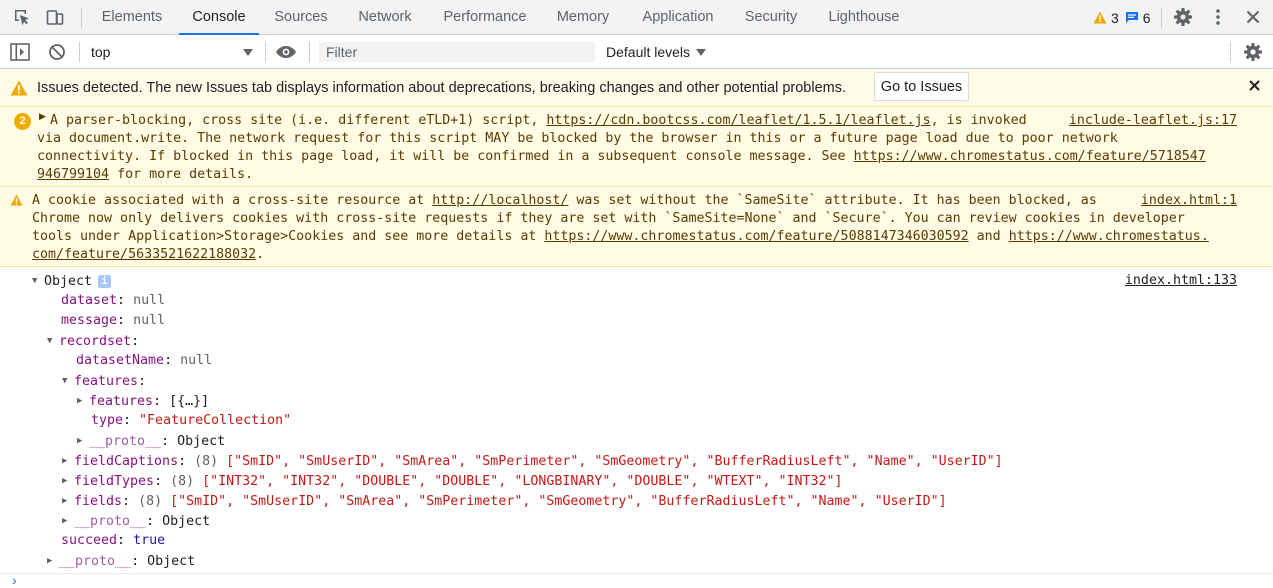  I want to click on log-levels-dropdown: Default levels, so click(656, 52).